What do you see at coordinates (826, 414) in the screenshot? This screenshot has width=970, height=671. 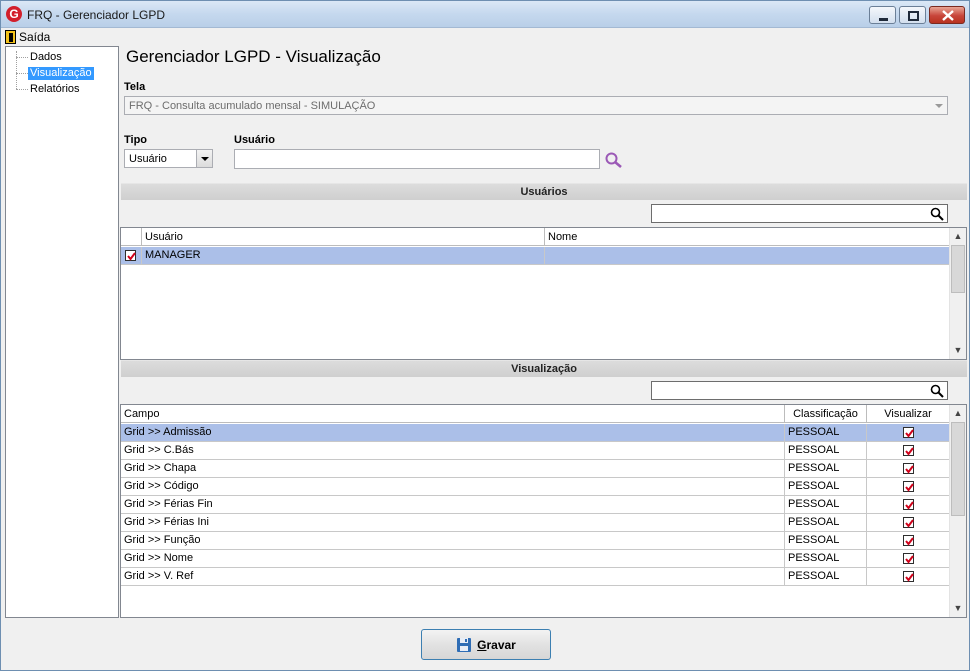 I see `column-header-classificacao: Classificação` at bounding box center [826, 414].